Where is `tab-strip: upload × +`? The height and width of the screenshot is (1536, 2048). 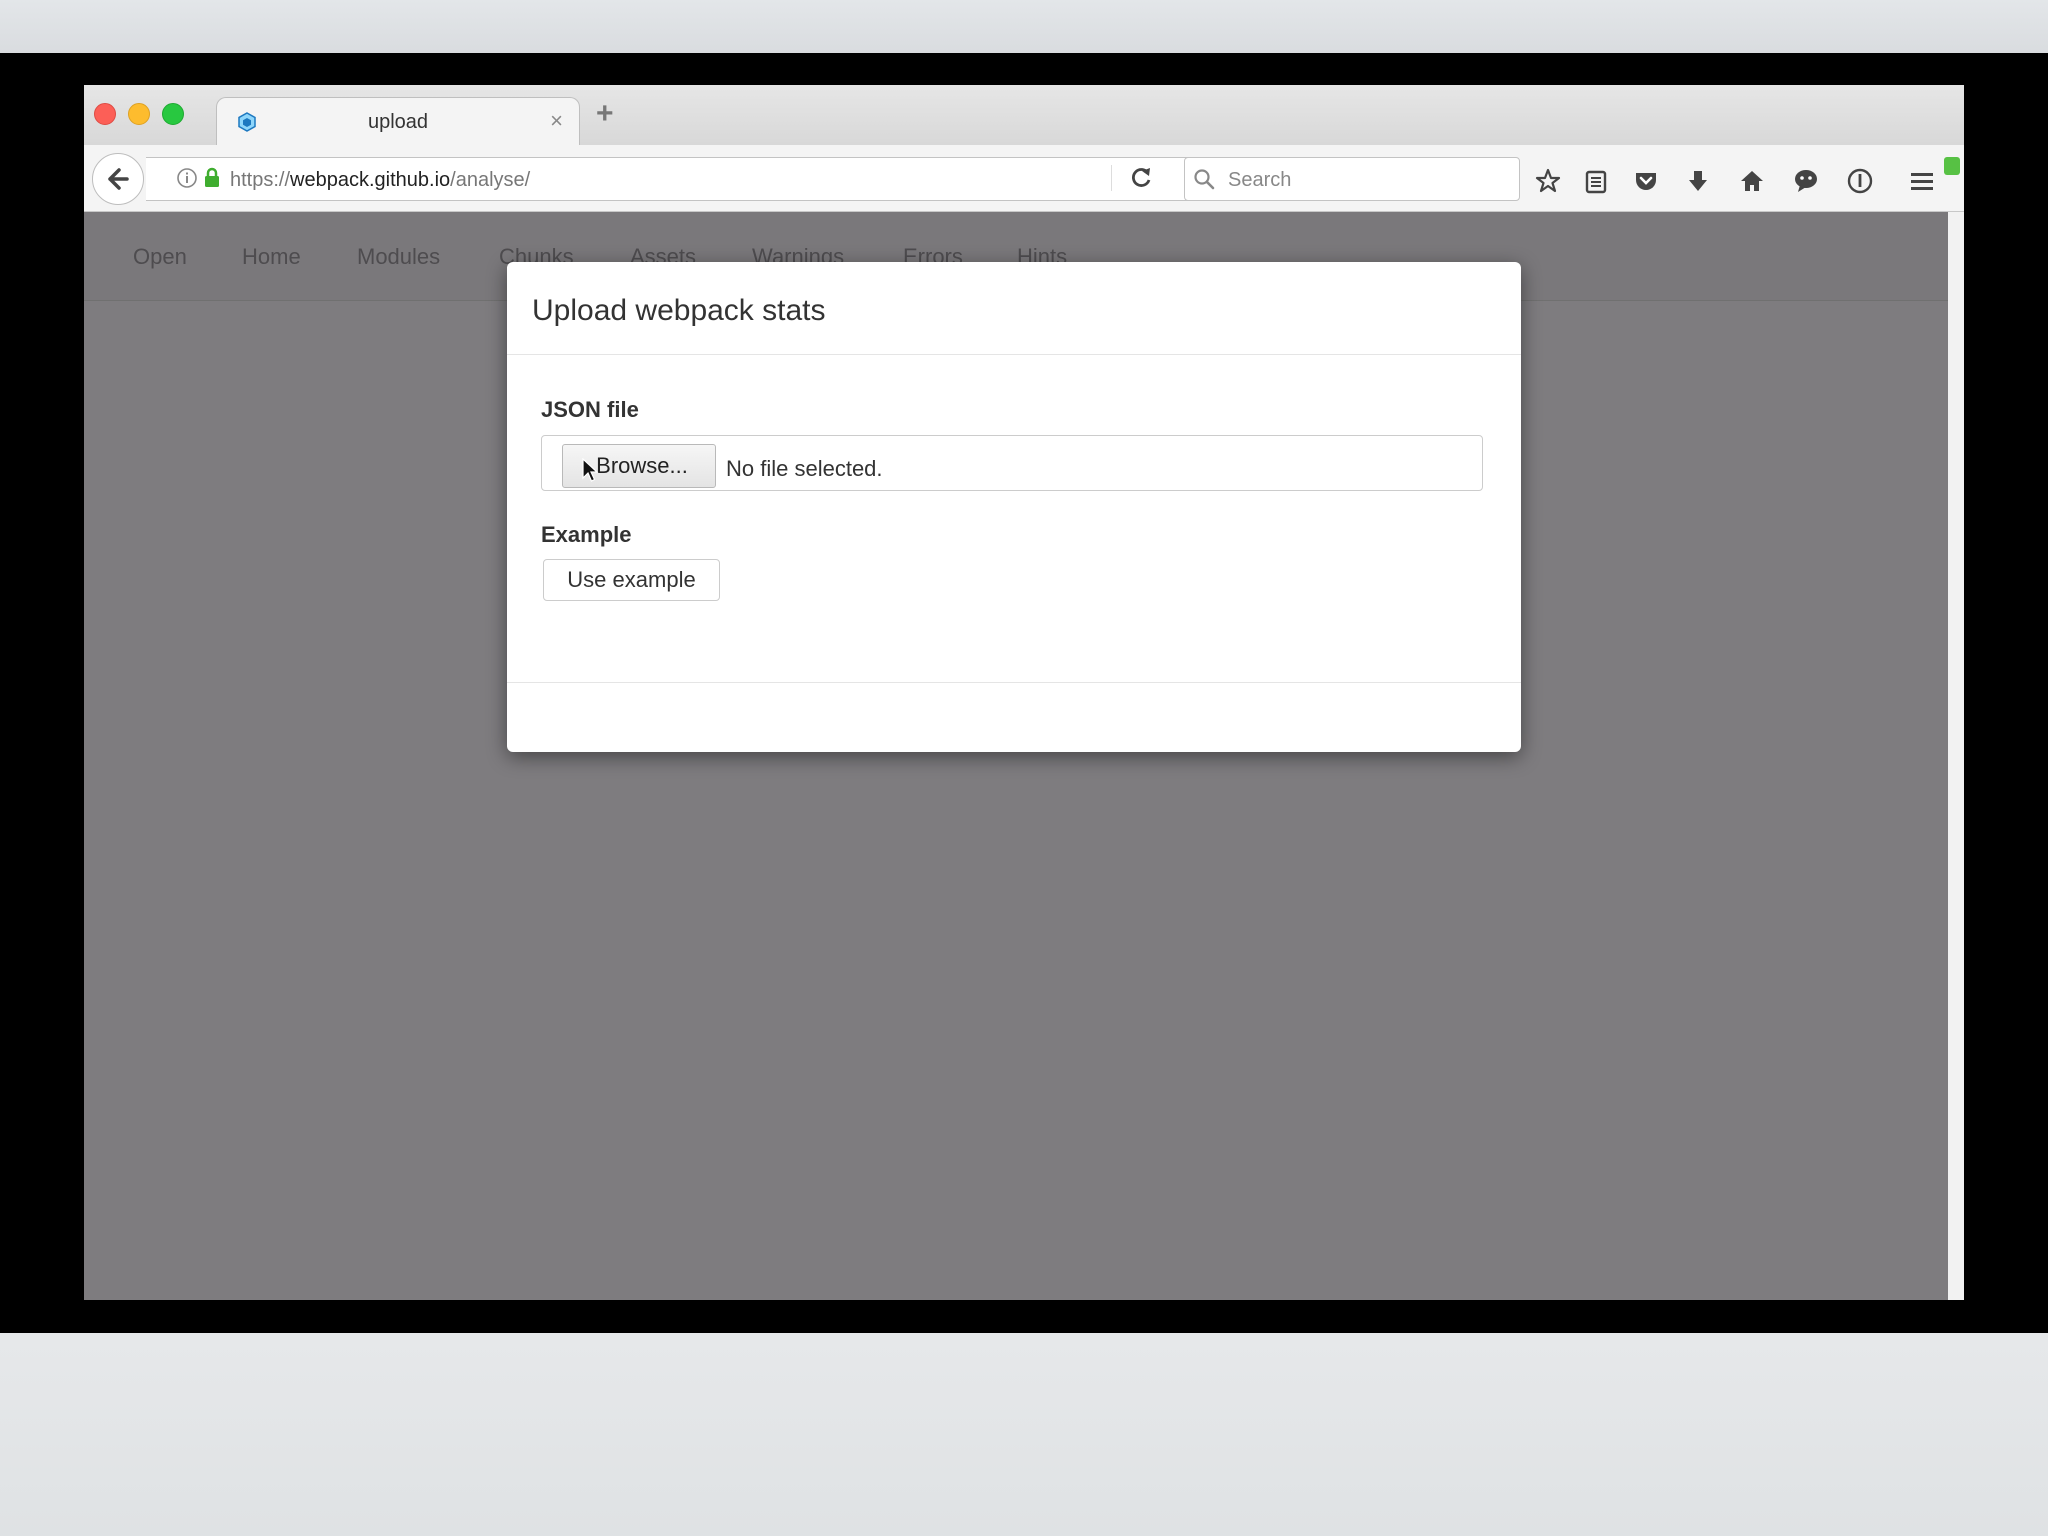
tab-strip: upload × + is located at coordinates (1024, 115).